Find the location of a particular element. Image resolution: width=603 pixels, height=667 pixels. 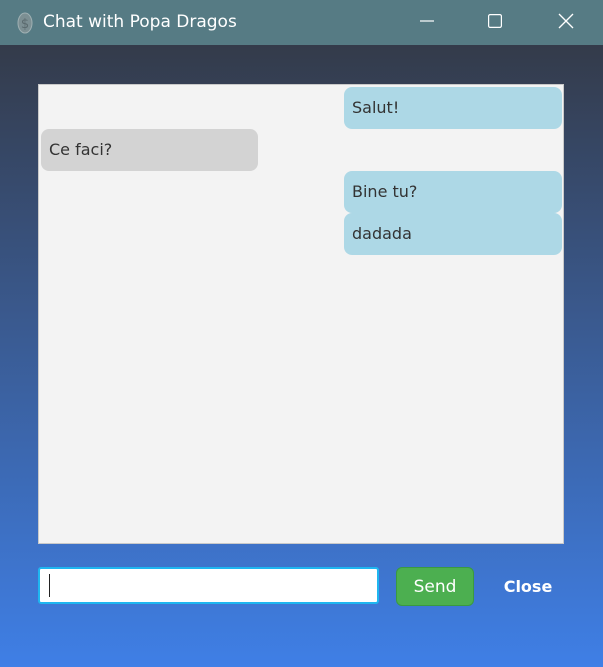

maximize-button is located at coordinates (495, 22).